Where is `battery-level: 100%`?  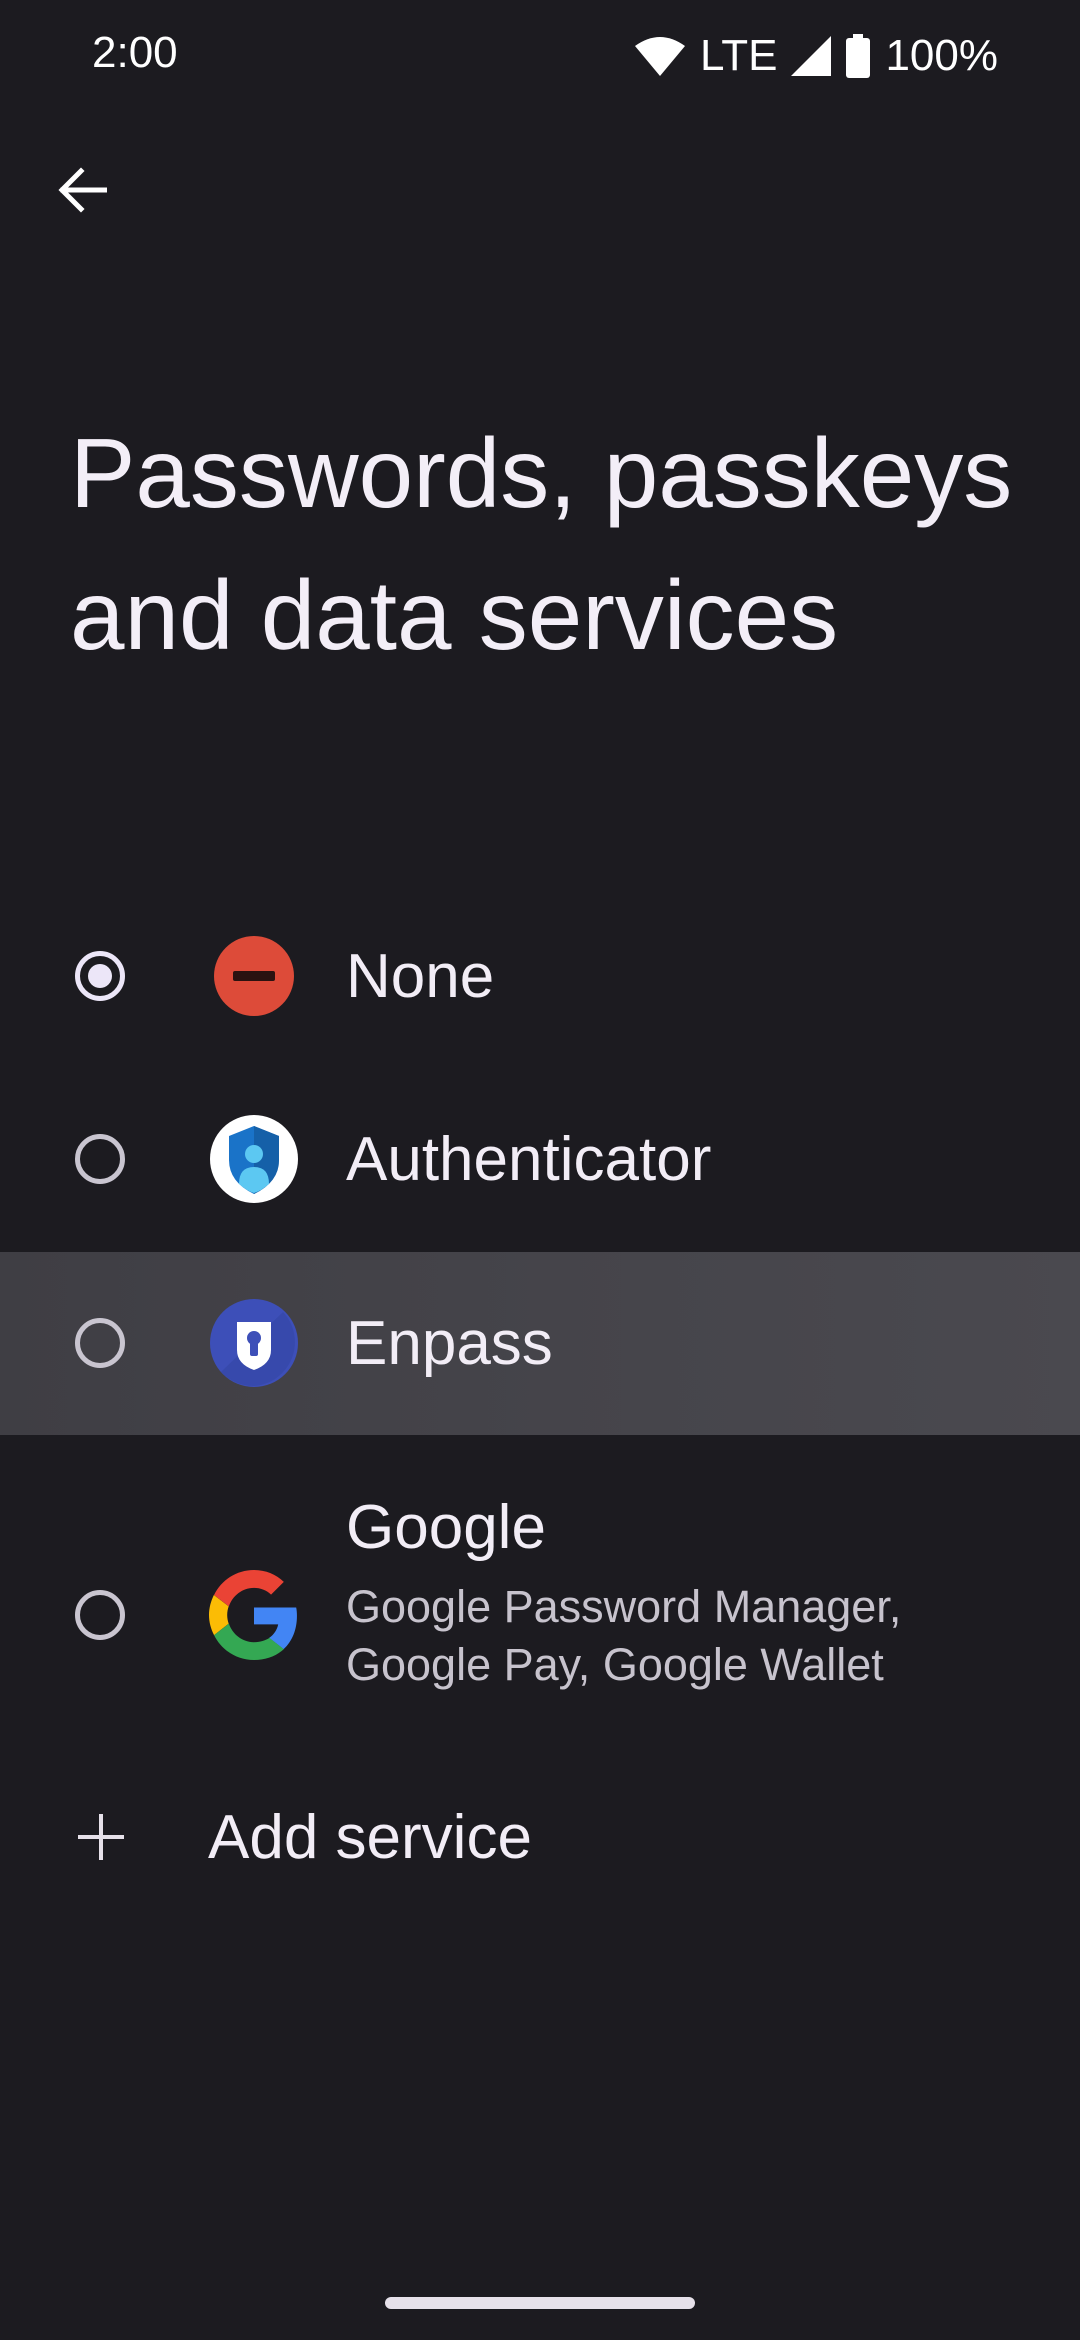 battery-level: 100% is located at coordinates (941, 55).